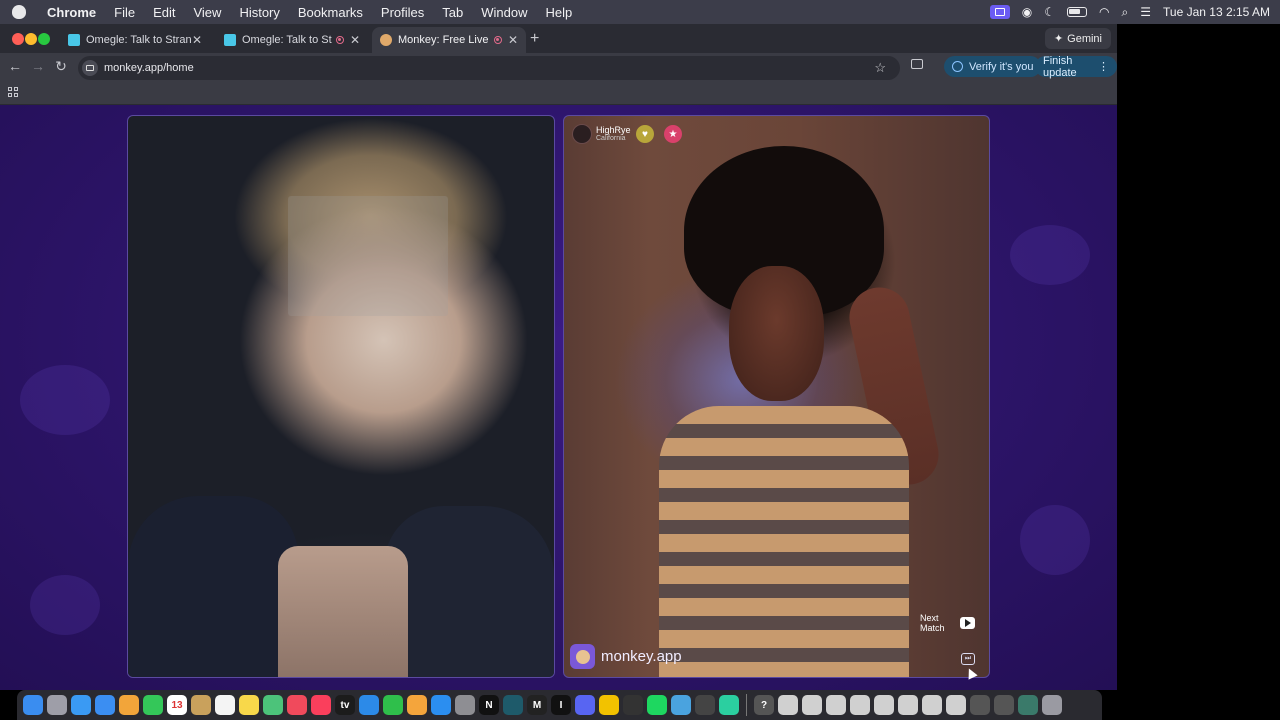  What do you see at coordinates (249, 705) in the screenshot?
I see `notes-icon` at bounding box center [249, 705].